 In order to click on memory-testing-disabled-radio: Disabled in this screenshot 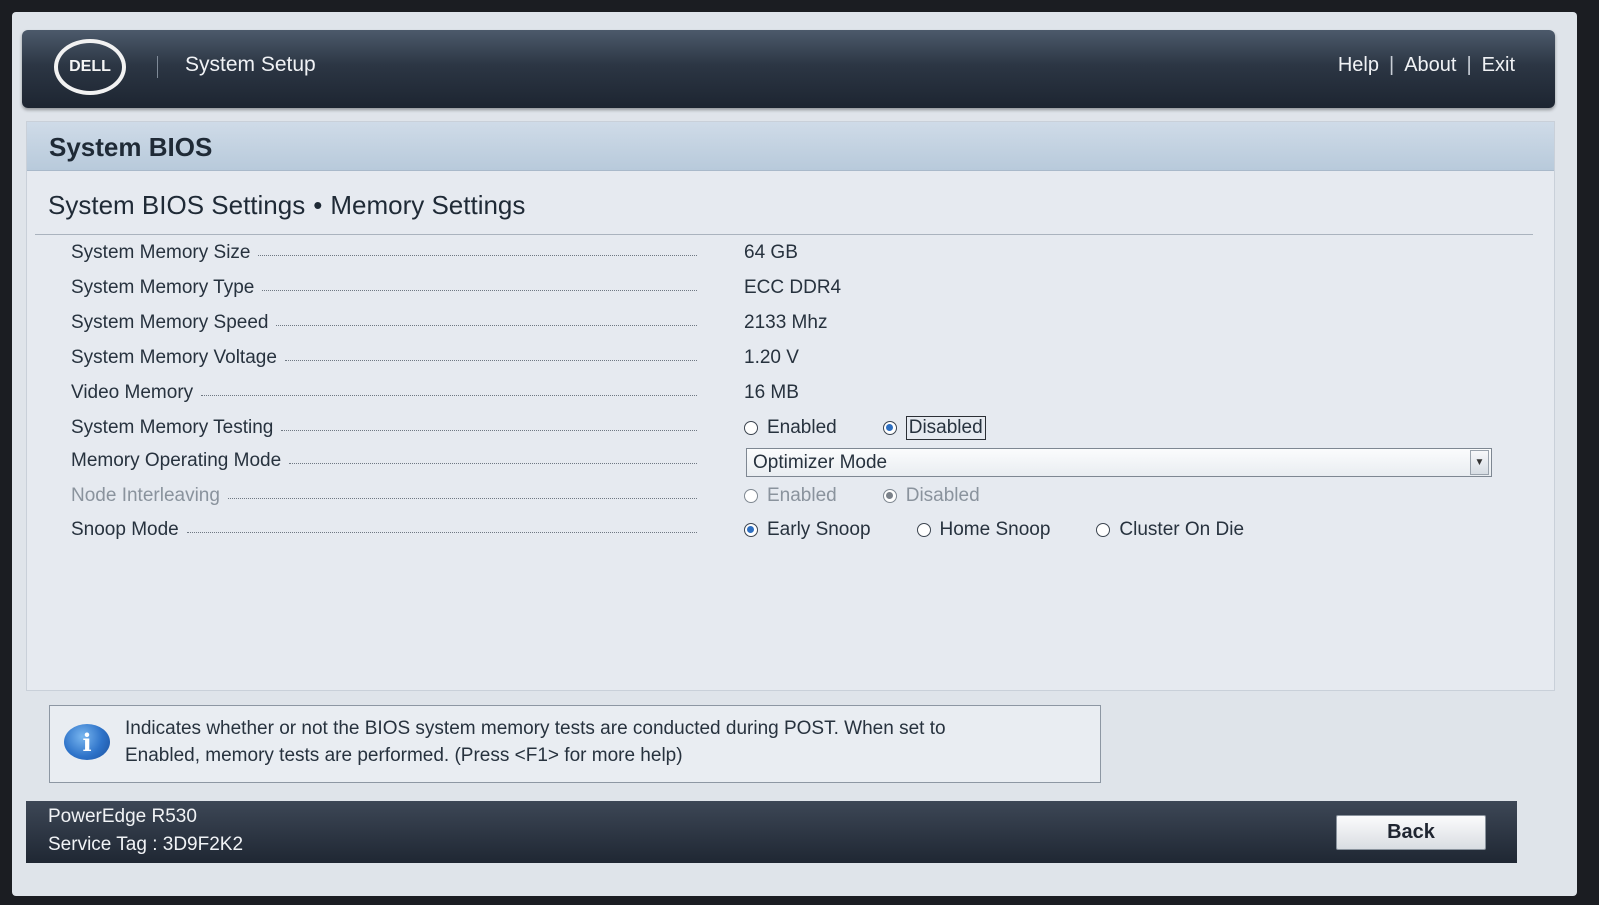, I will do `click(934, 428)`.